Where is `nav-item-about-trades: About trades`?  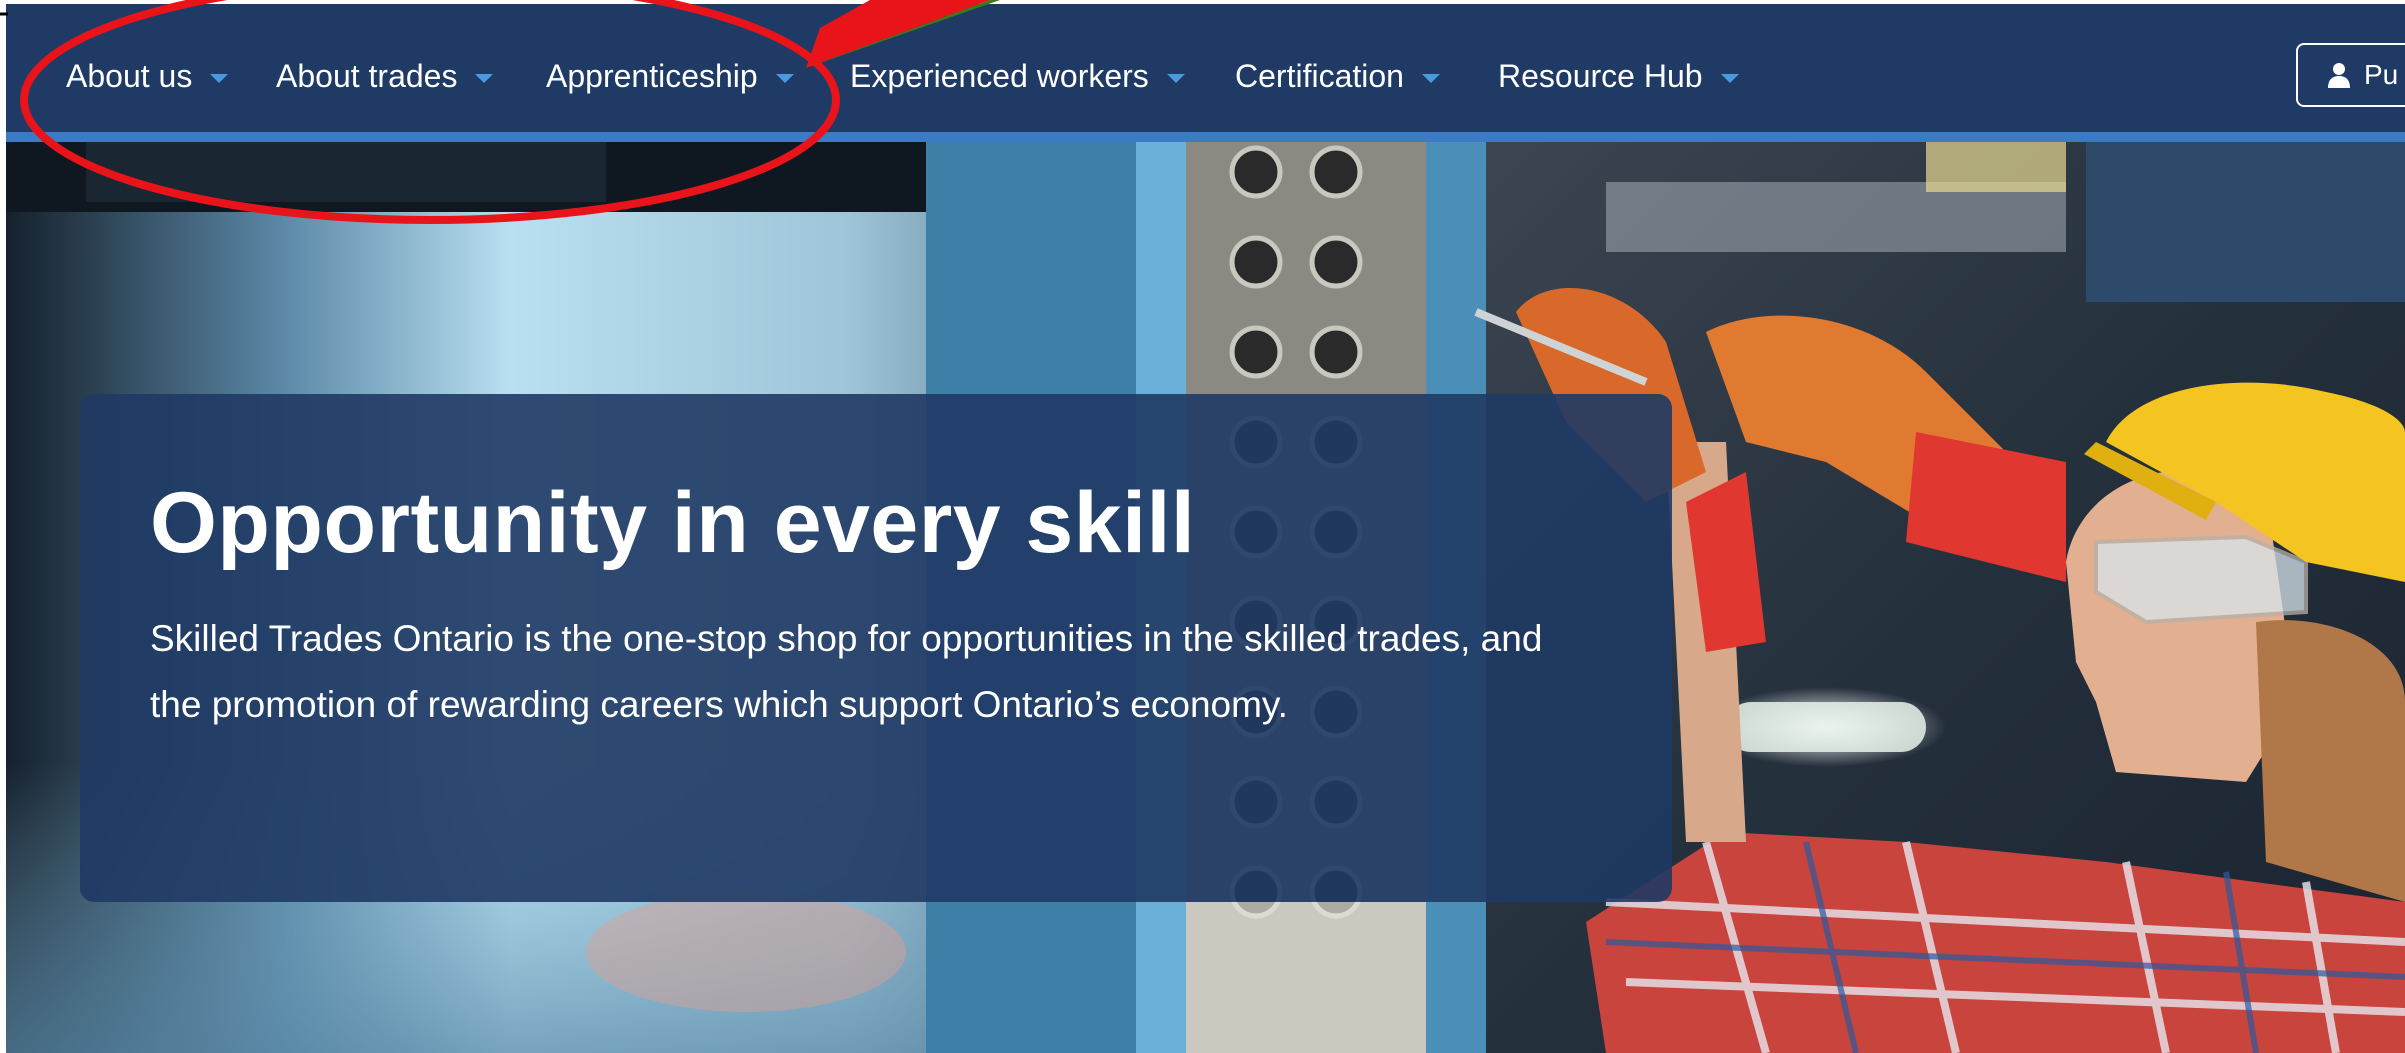
nav-item-about-trades: About trades is located at coordinates (385, 76).